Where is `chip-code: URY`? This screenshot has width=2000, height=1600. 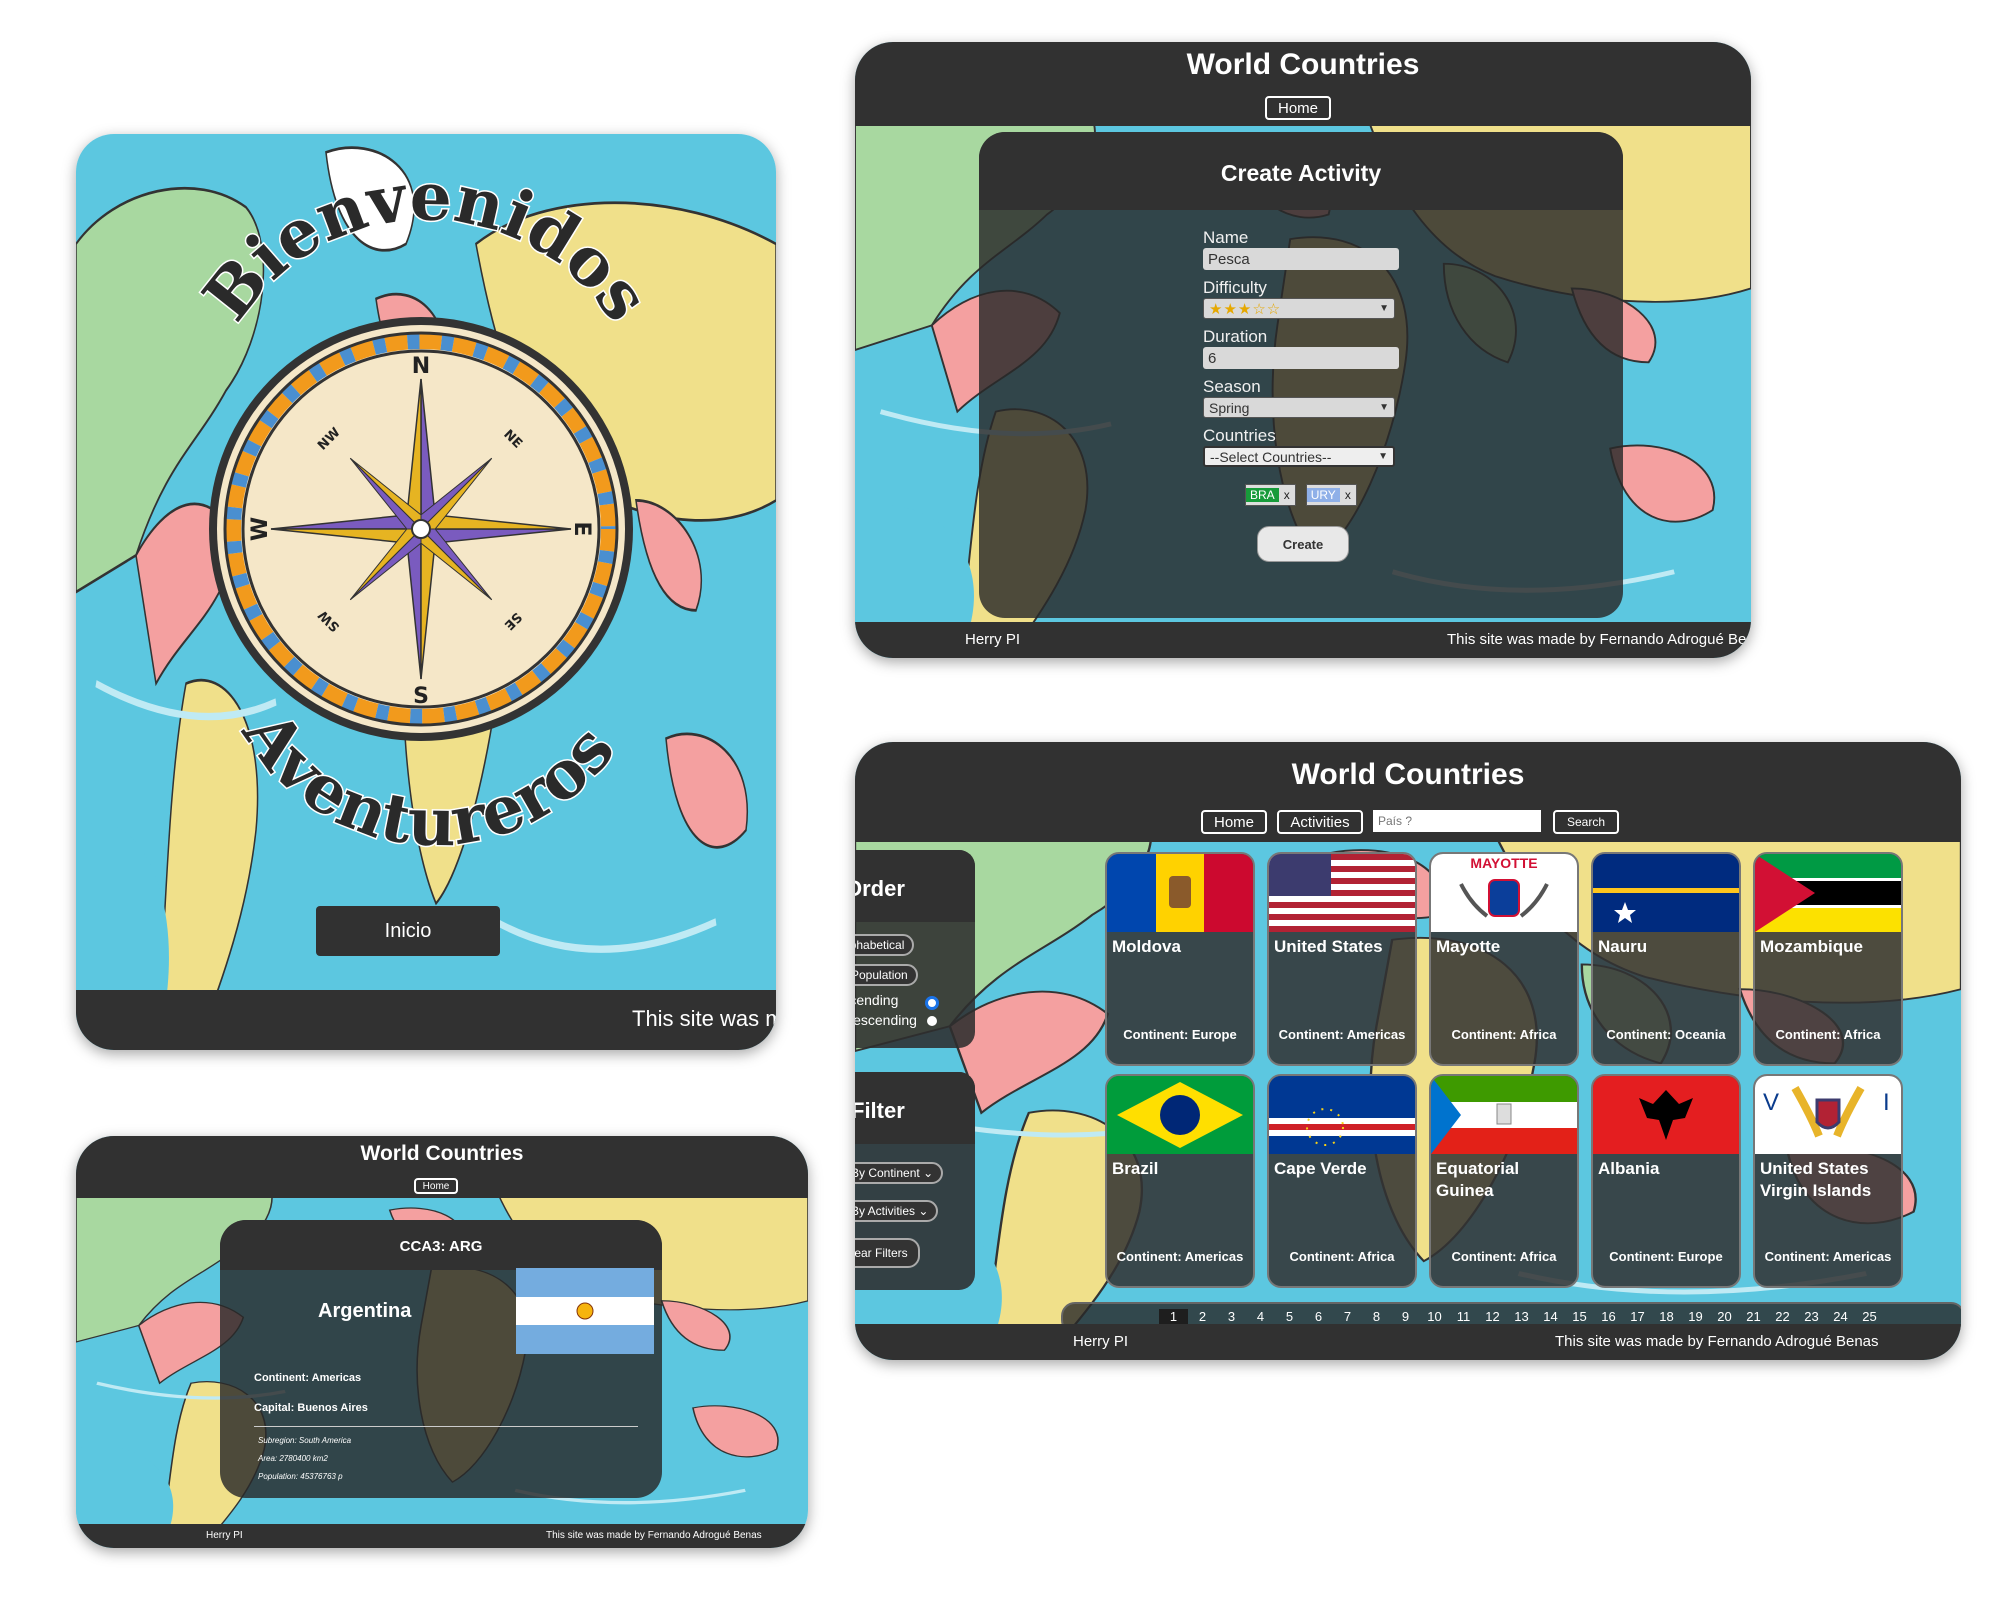
chip-code: URY is located at coordinates (1323, 495).